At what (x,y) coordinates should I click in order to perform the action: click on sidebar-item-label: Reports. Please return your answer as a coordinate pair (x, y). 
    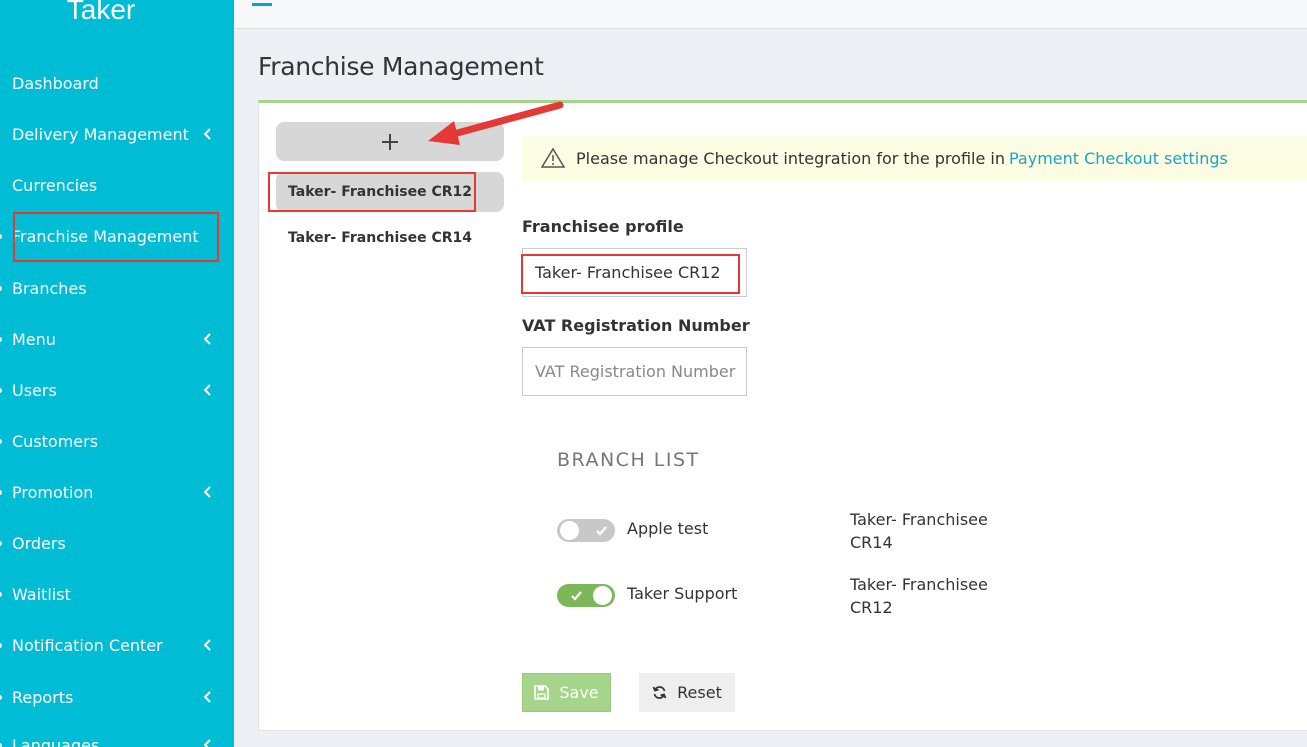
    Looking at the image, I should click on (43, 697).